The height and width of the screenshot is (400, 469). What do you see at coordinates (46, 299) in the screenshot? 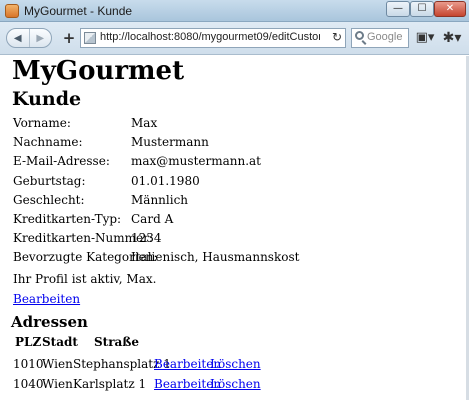
I see `edit-customer-link: Bearbeiten` at bounding box center [46, 299].